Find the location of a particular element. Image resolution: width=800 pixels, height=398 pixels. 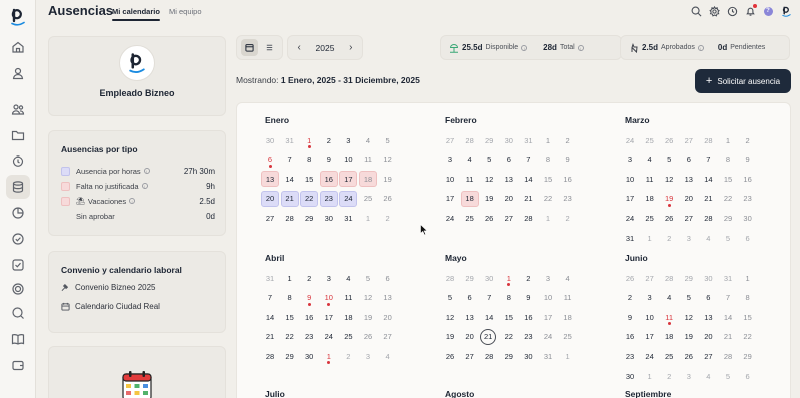

database-icon is located at coordinates (18, 187).